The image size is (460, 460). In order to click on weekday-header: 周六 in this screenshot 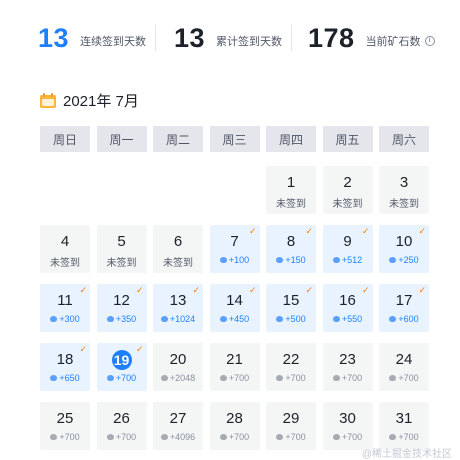, I will do `click(404, 139)`.